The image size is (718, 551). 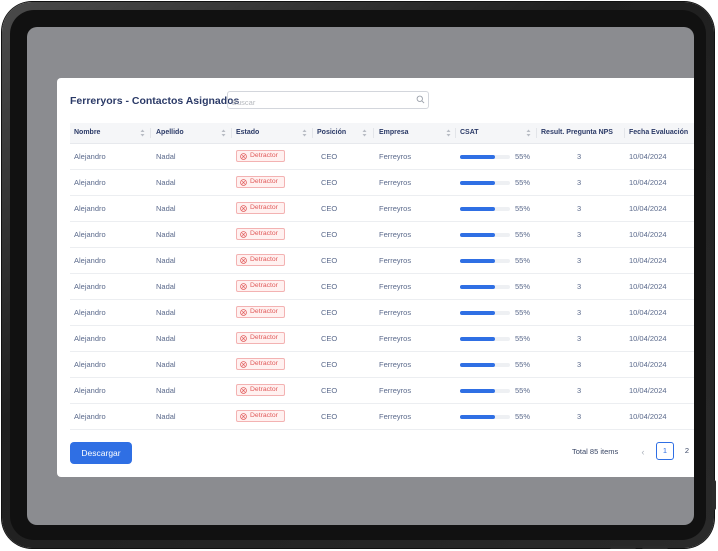 I want to click on side-button, so click(x=714, y=495).